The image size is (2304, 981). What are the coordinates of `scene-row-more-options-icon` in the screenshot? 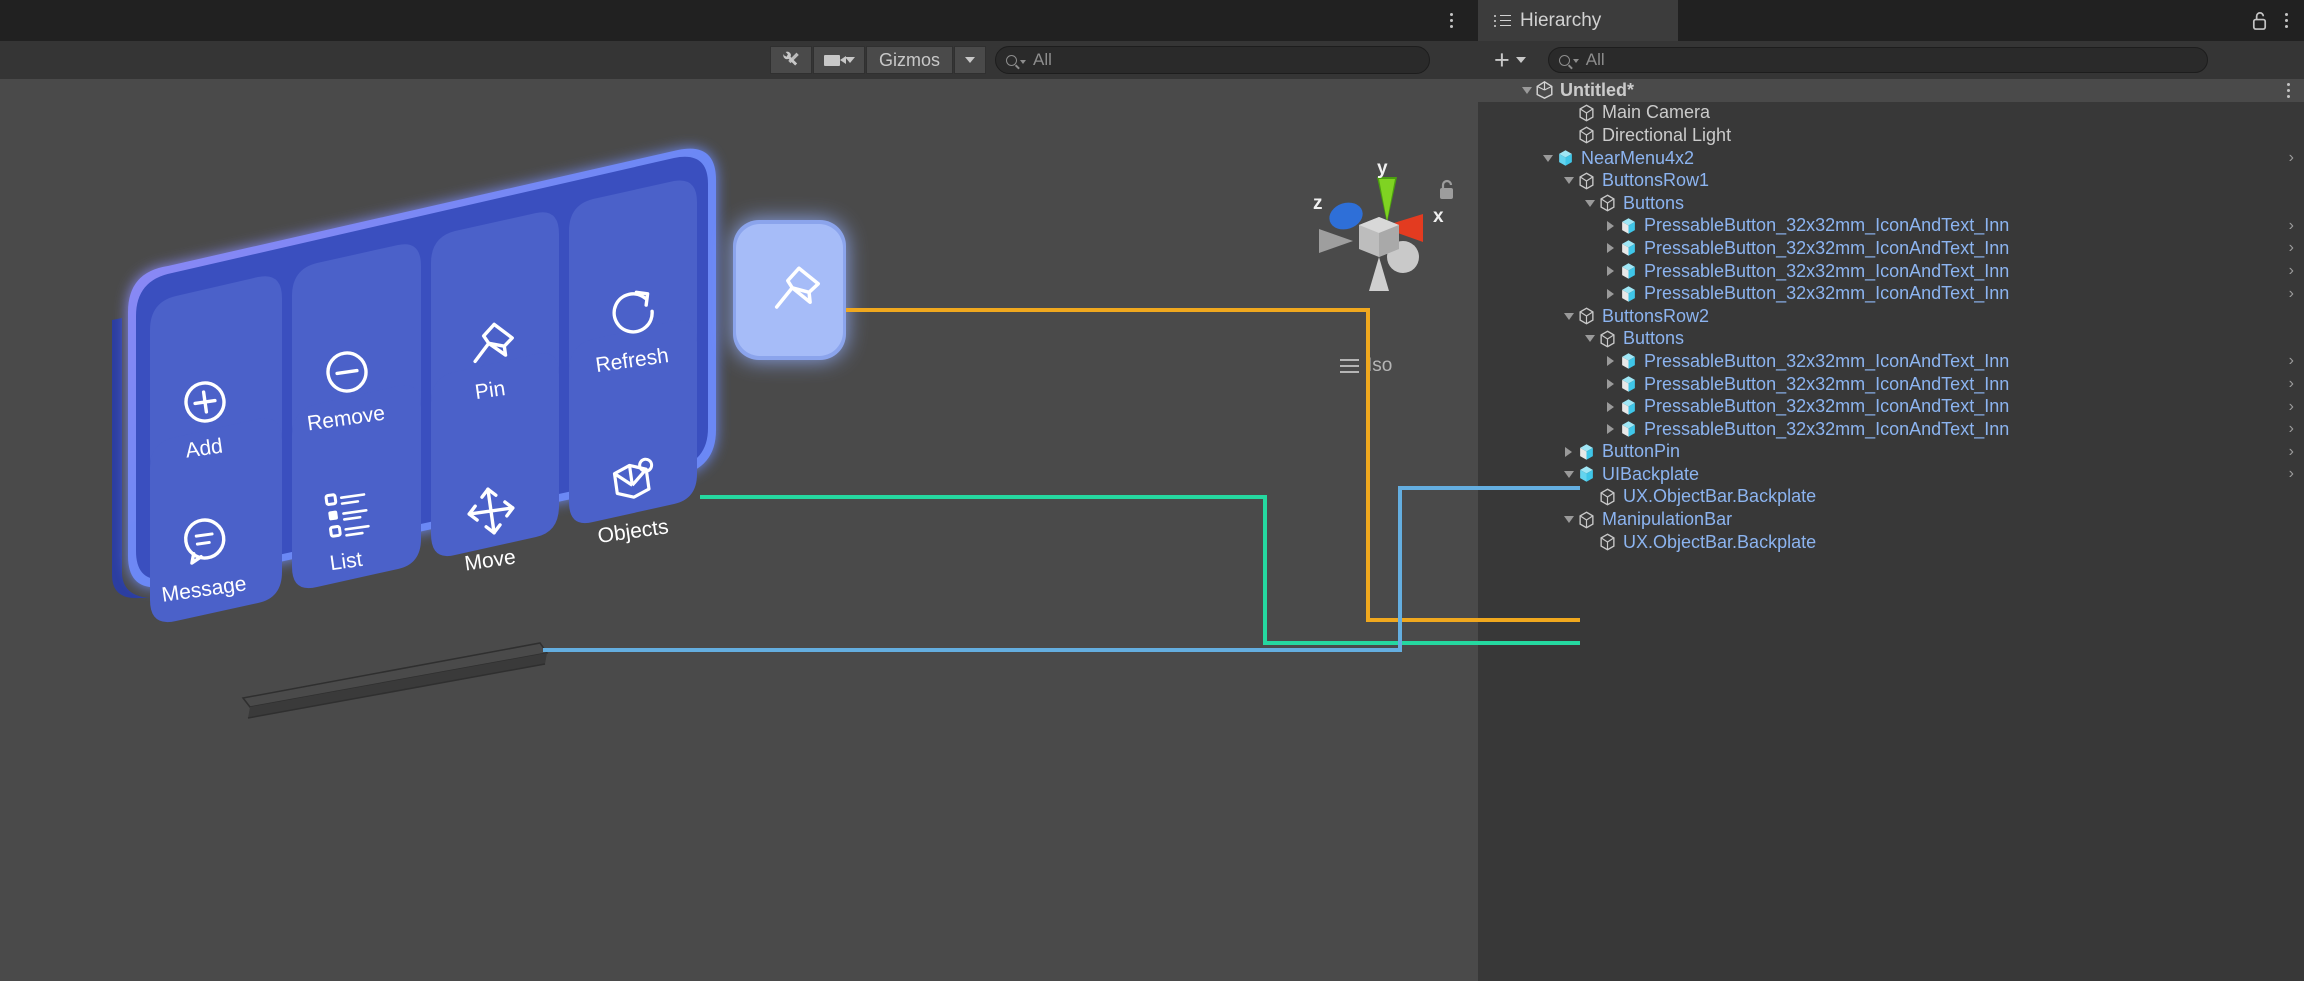 It's located at (2288, 90).